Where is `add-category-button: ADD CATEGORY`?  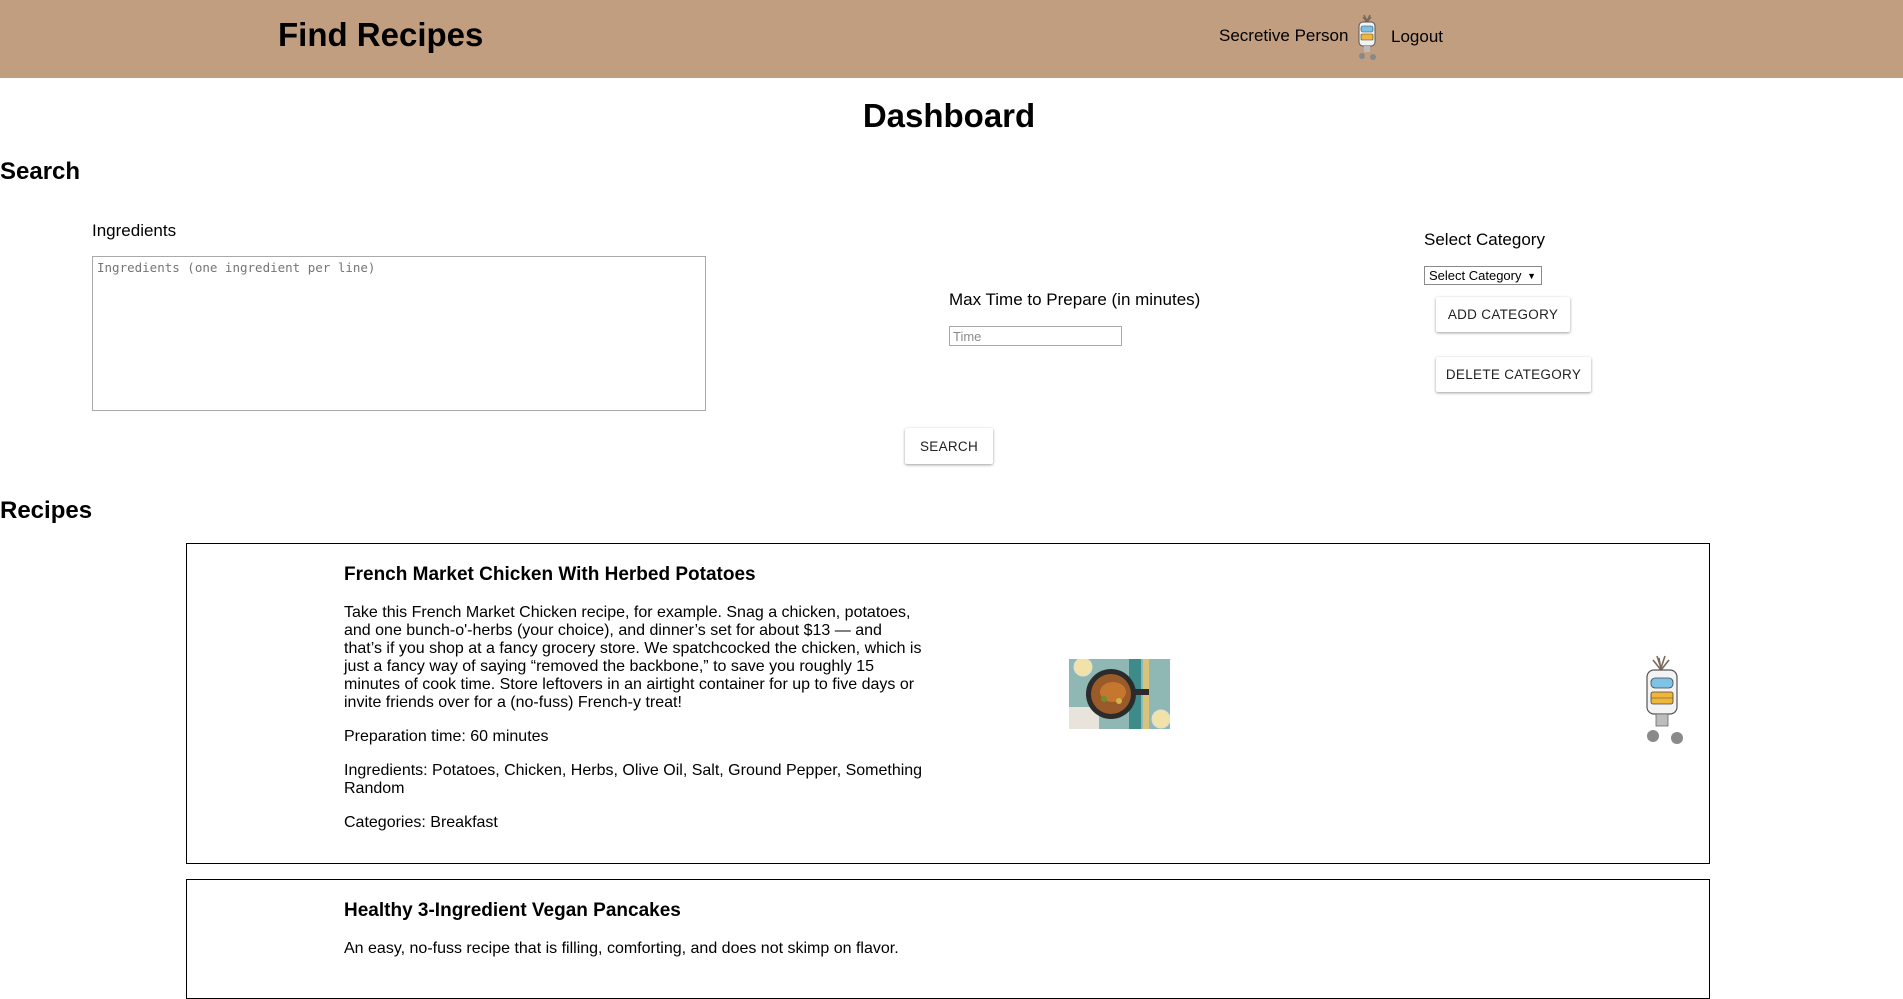
add-category-button: ADD CATEGORY is located at coordinates (1503, 314).